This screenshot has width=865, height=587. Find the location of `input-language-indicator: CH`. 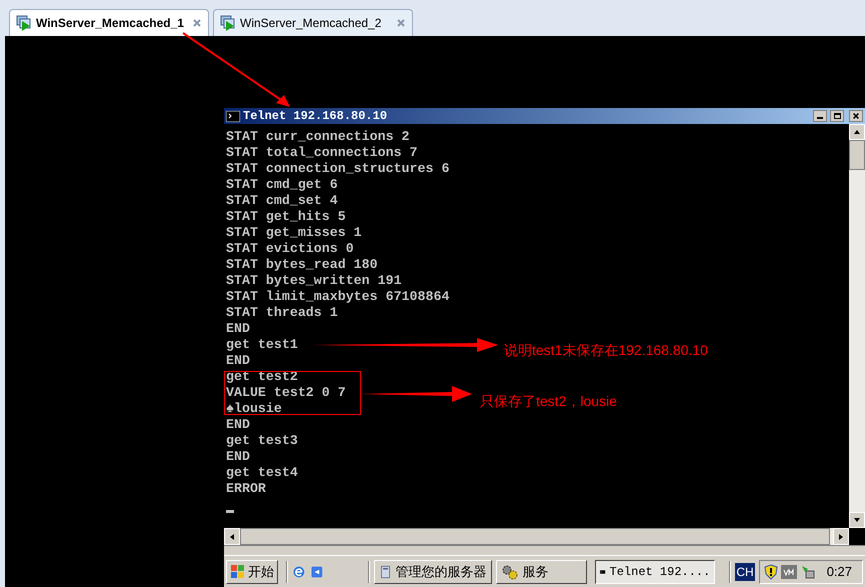

input-language-indicator: CH is located at coordinates (745, 571).